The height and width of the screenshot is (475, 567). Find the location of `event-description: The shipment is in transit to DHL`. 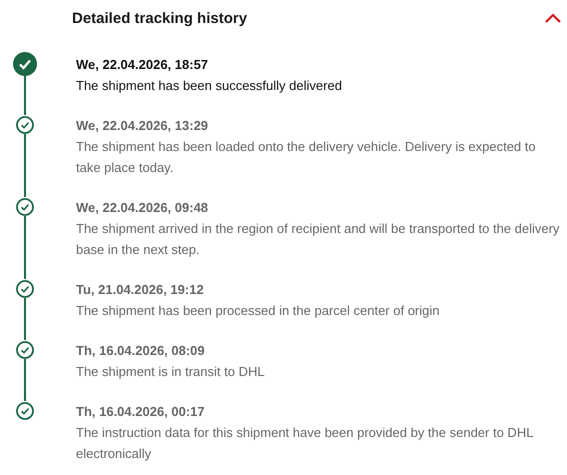

event-description: The shipment is in transit to DHL is located at coordinates (171, 372).